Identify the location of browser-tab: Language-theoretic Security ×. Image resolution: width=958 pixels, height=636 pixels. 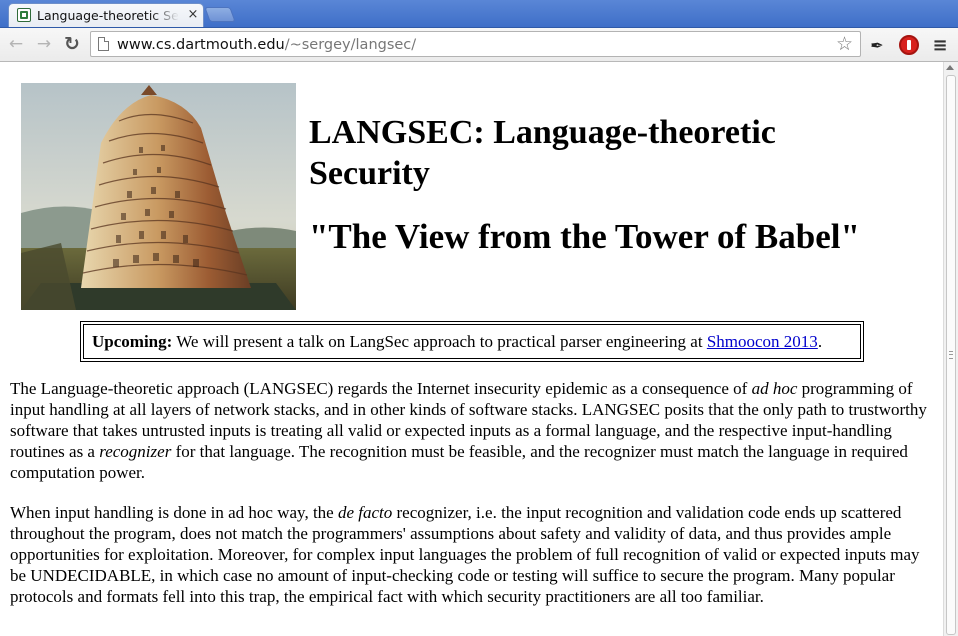
(106, 15).